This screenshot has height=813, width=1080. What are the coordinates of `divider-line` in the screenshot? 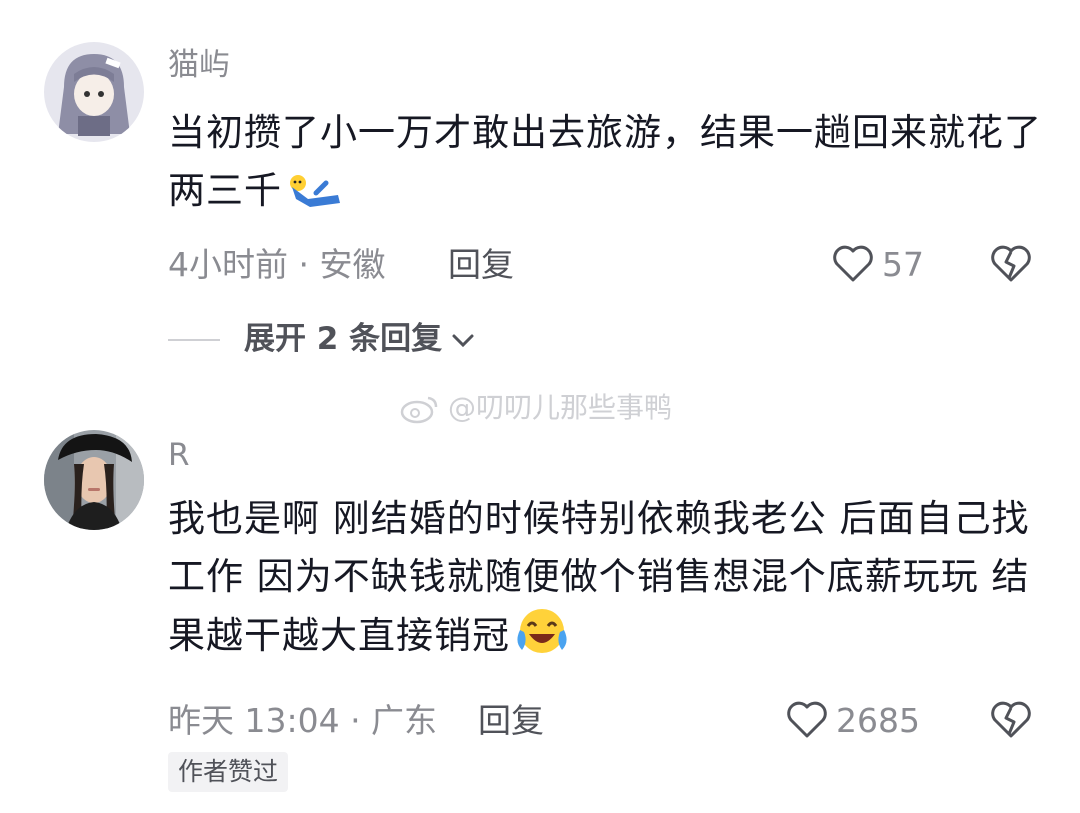 It's located at (194, 339).